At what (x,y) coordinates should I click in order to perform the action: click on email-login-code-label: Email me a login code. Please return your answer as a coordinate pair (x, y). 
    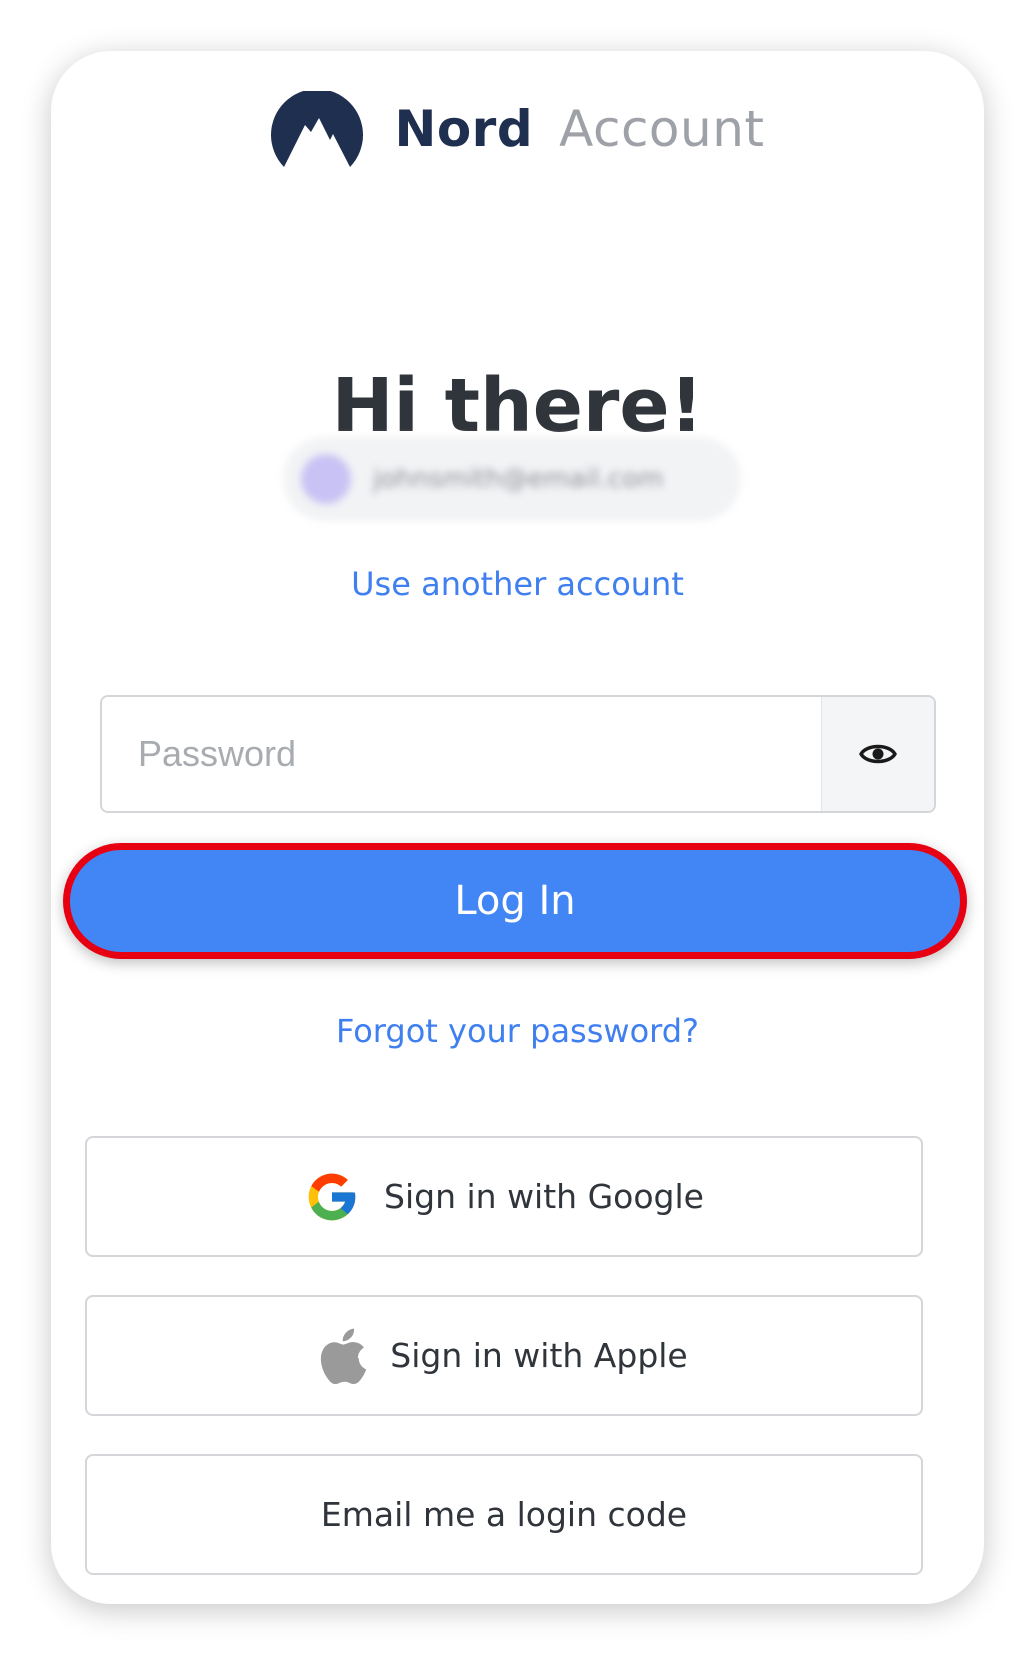
    Looking at the image, I should click on (504, 1514).